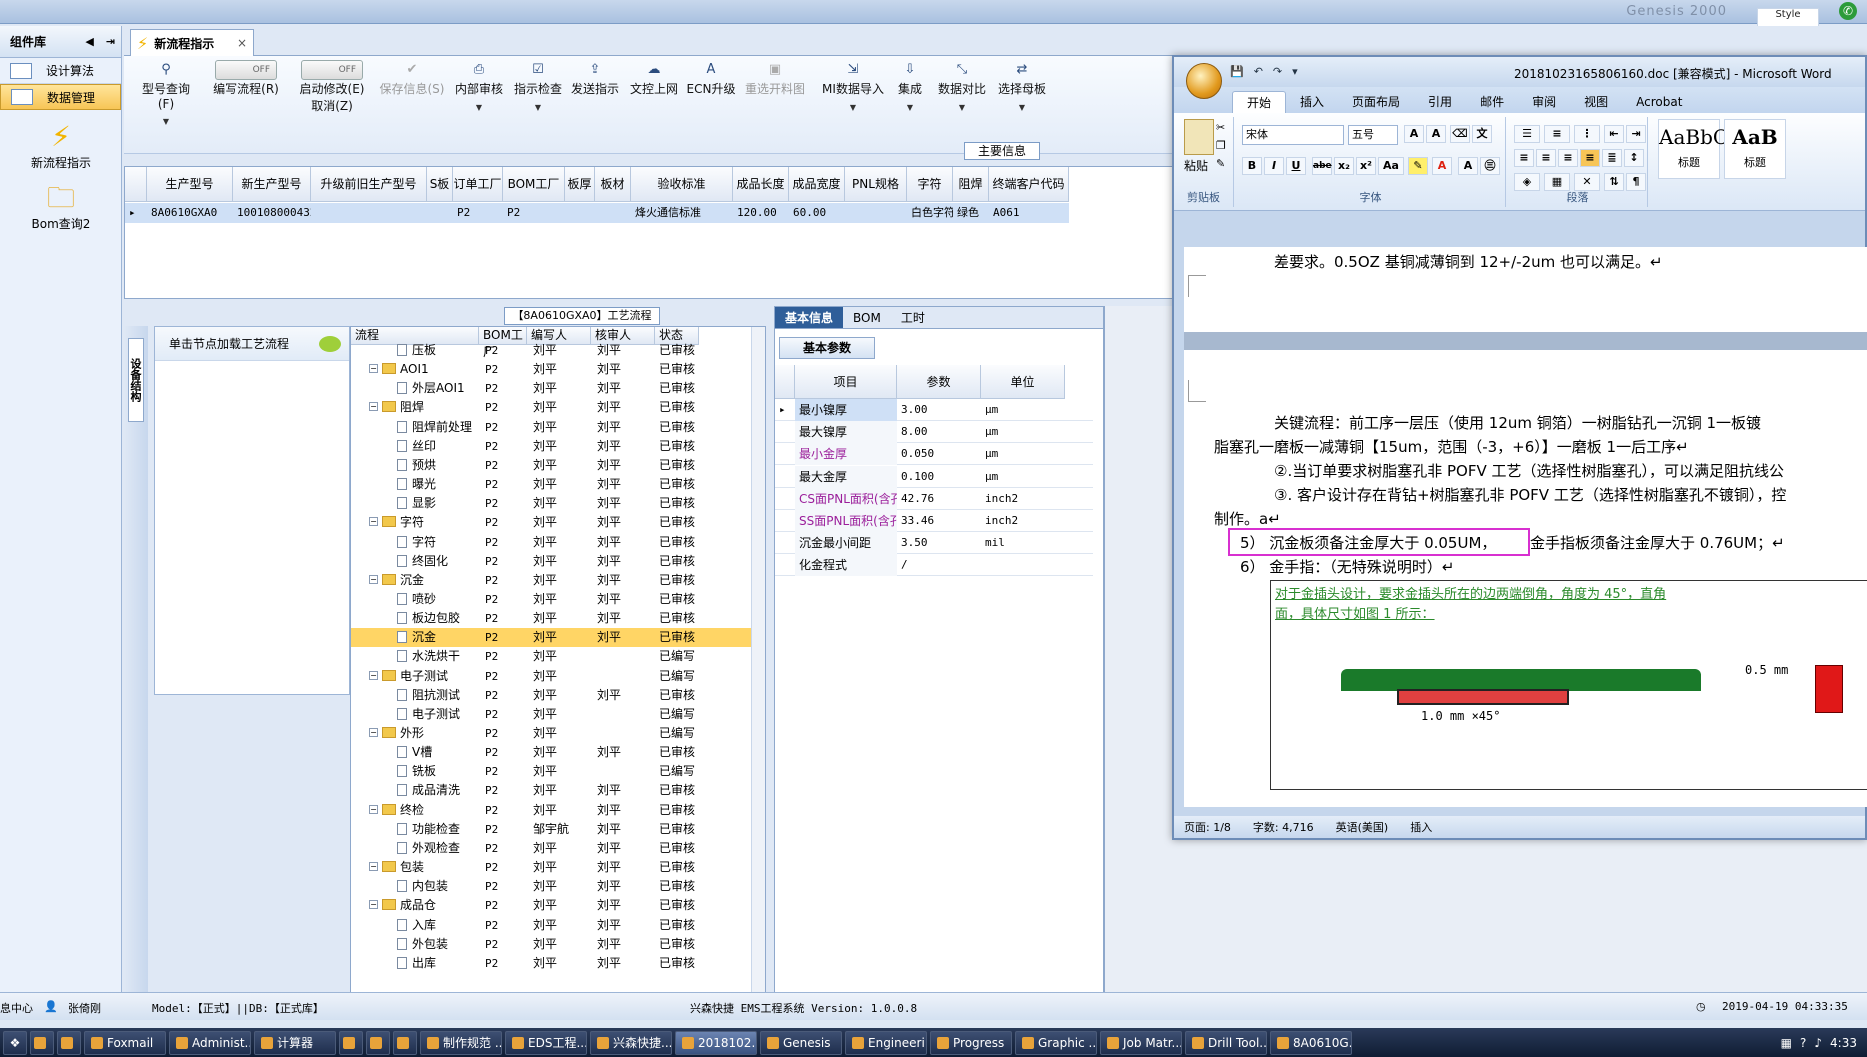 The image size is (1867, 1057). Describe the element at coordinates (1029, 213) in the screenshot. I see `grid-cell: A061` at that location.